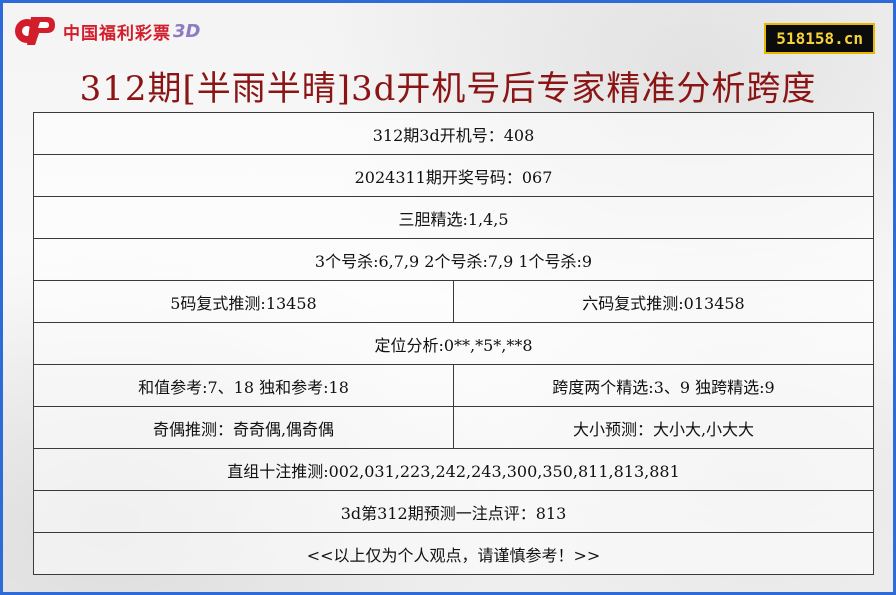  What do you see at coordinates (663, 427) in the screenshot?
I see `big-small-cell: 大小预测：大小大,小大大` at bounding box center [663, 427].